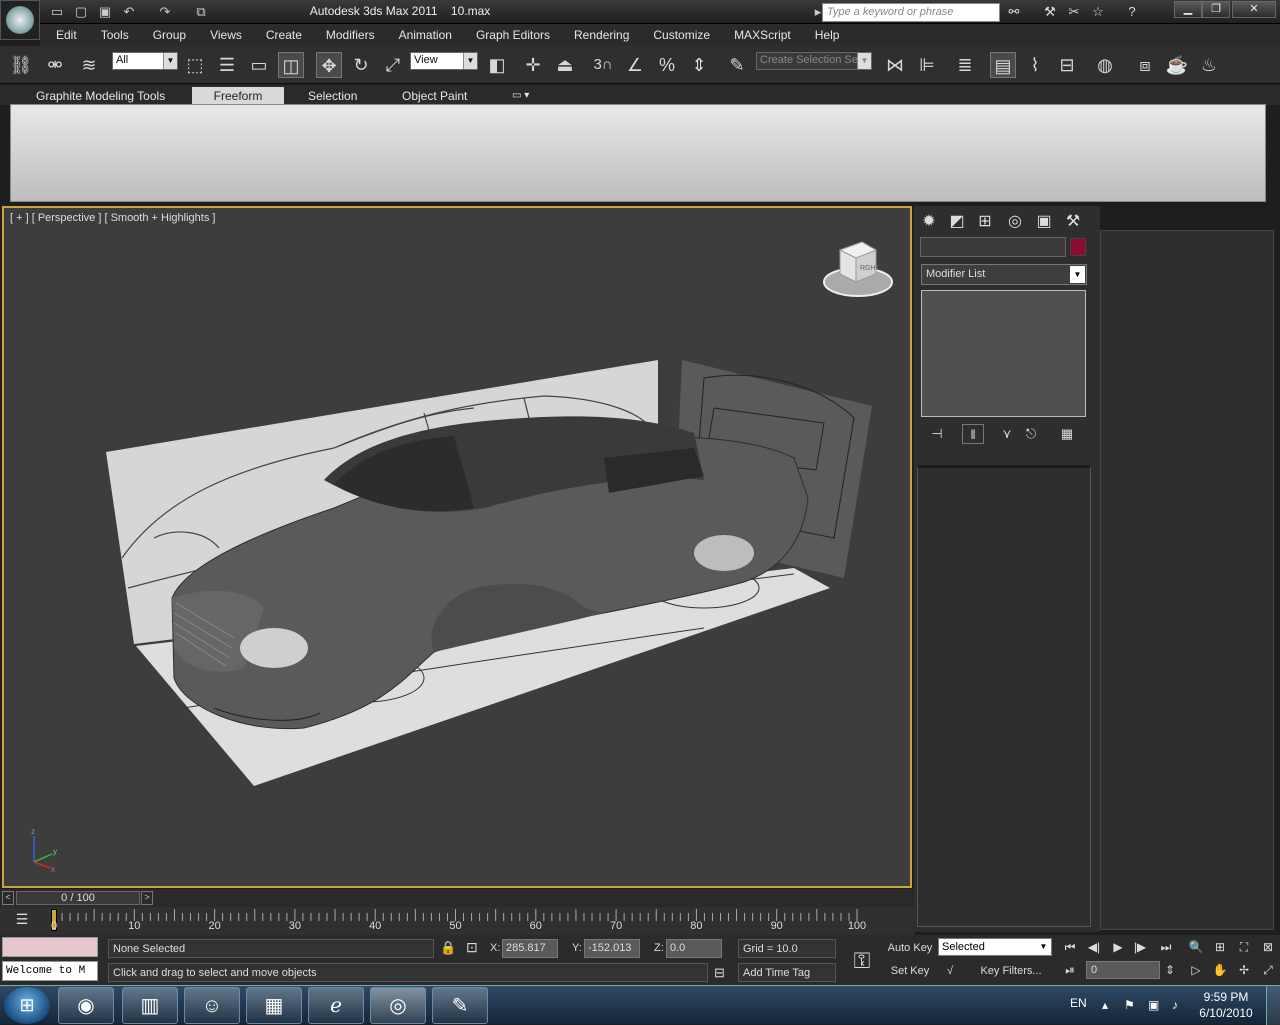 The width and height of the screenshot is (1280, 1025). Describe the element at coordinates (66, 35) in the screenshot. I see `menu-edit: Edit` at that location.